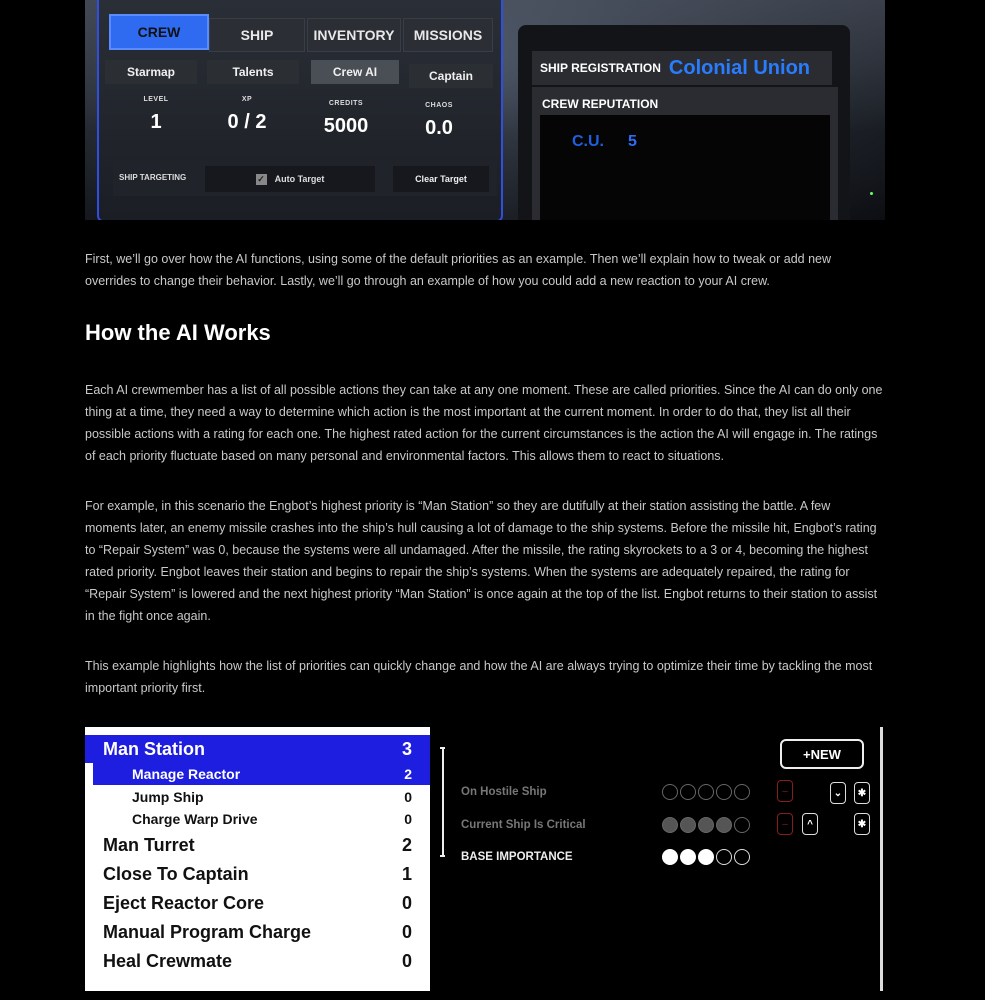 This screenshot has height=1000, width=985. I want to click on stat-chaos: CHAOS 0.0, so click(439, 121).